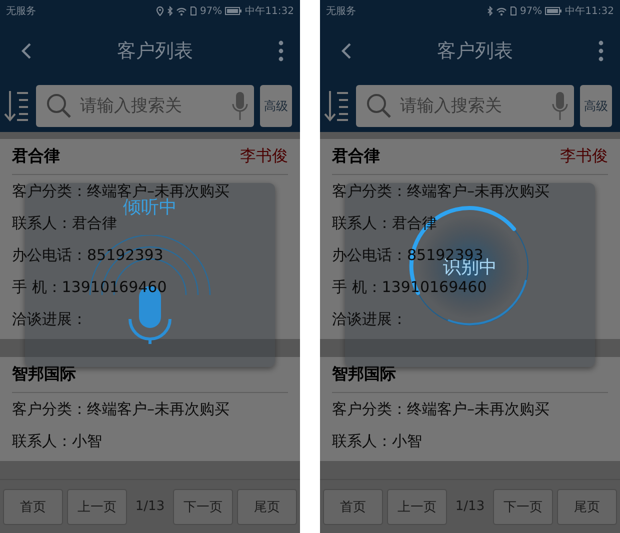  Describe the element at coordinates (89, 287) in the screenshot. I see `customer-field: 手 机：13910169460` at that location.